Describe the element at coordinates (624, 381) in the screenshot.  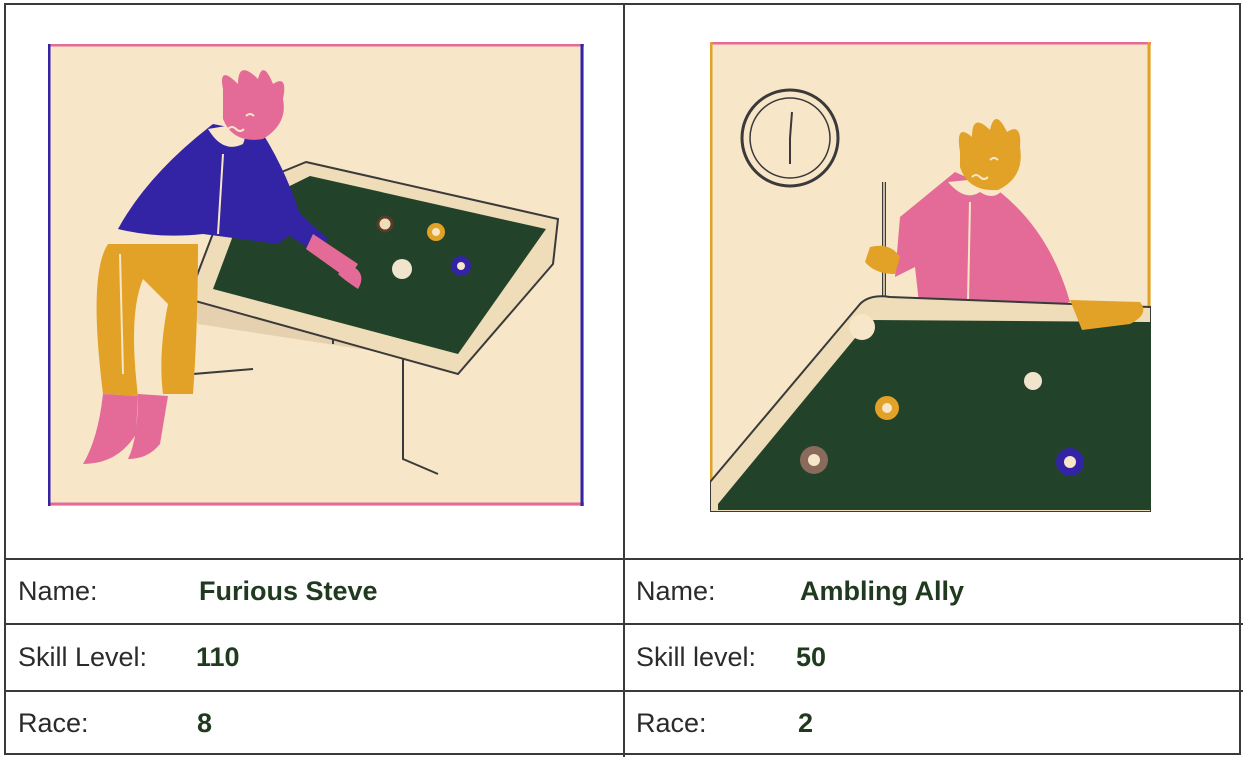
I see `column-divider` at that location.